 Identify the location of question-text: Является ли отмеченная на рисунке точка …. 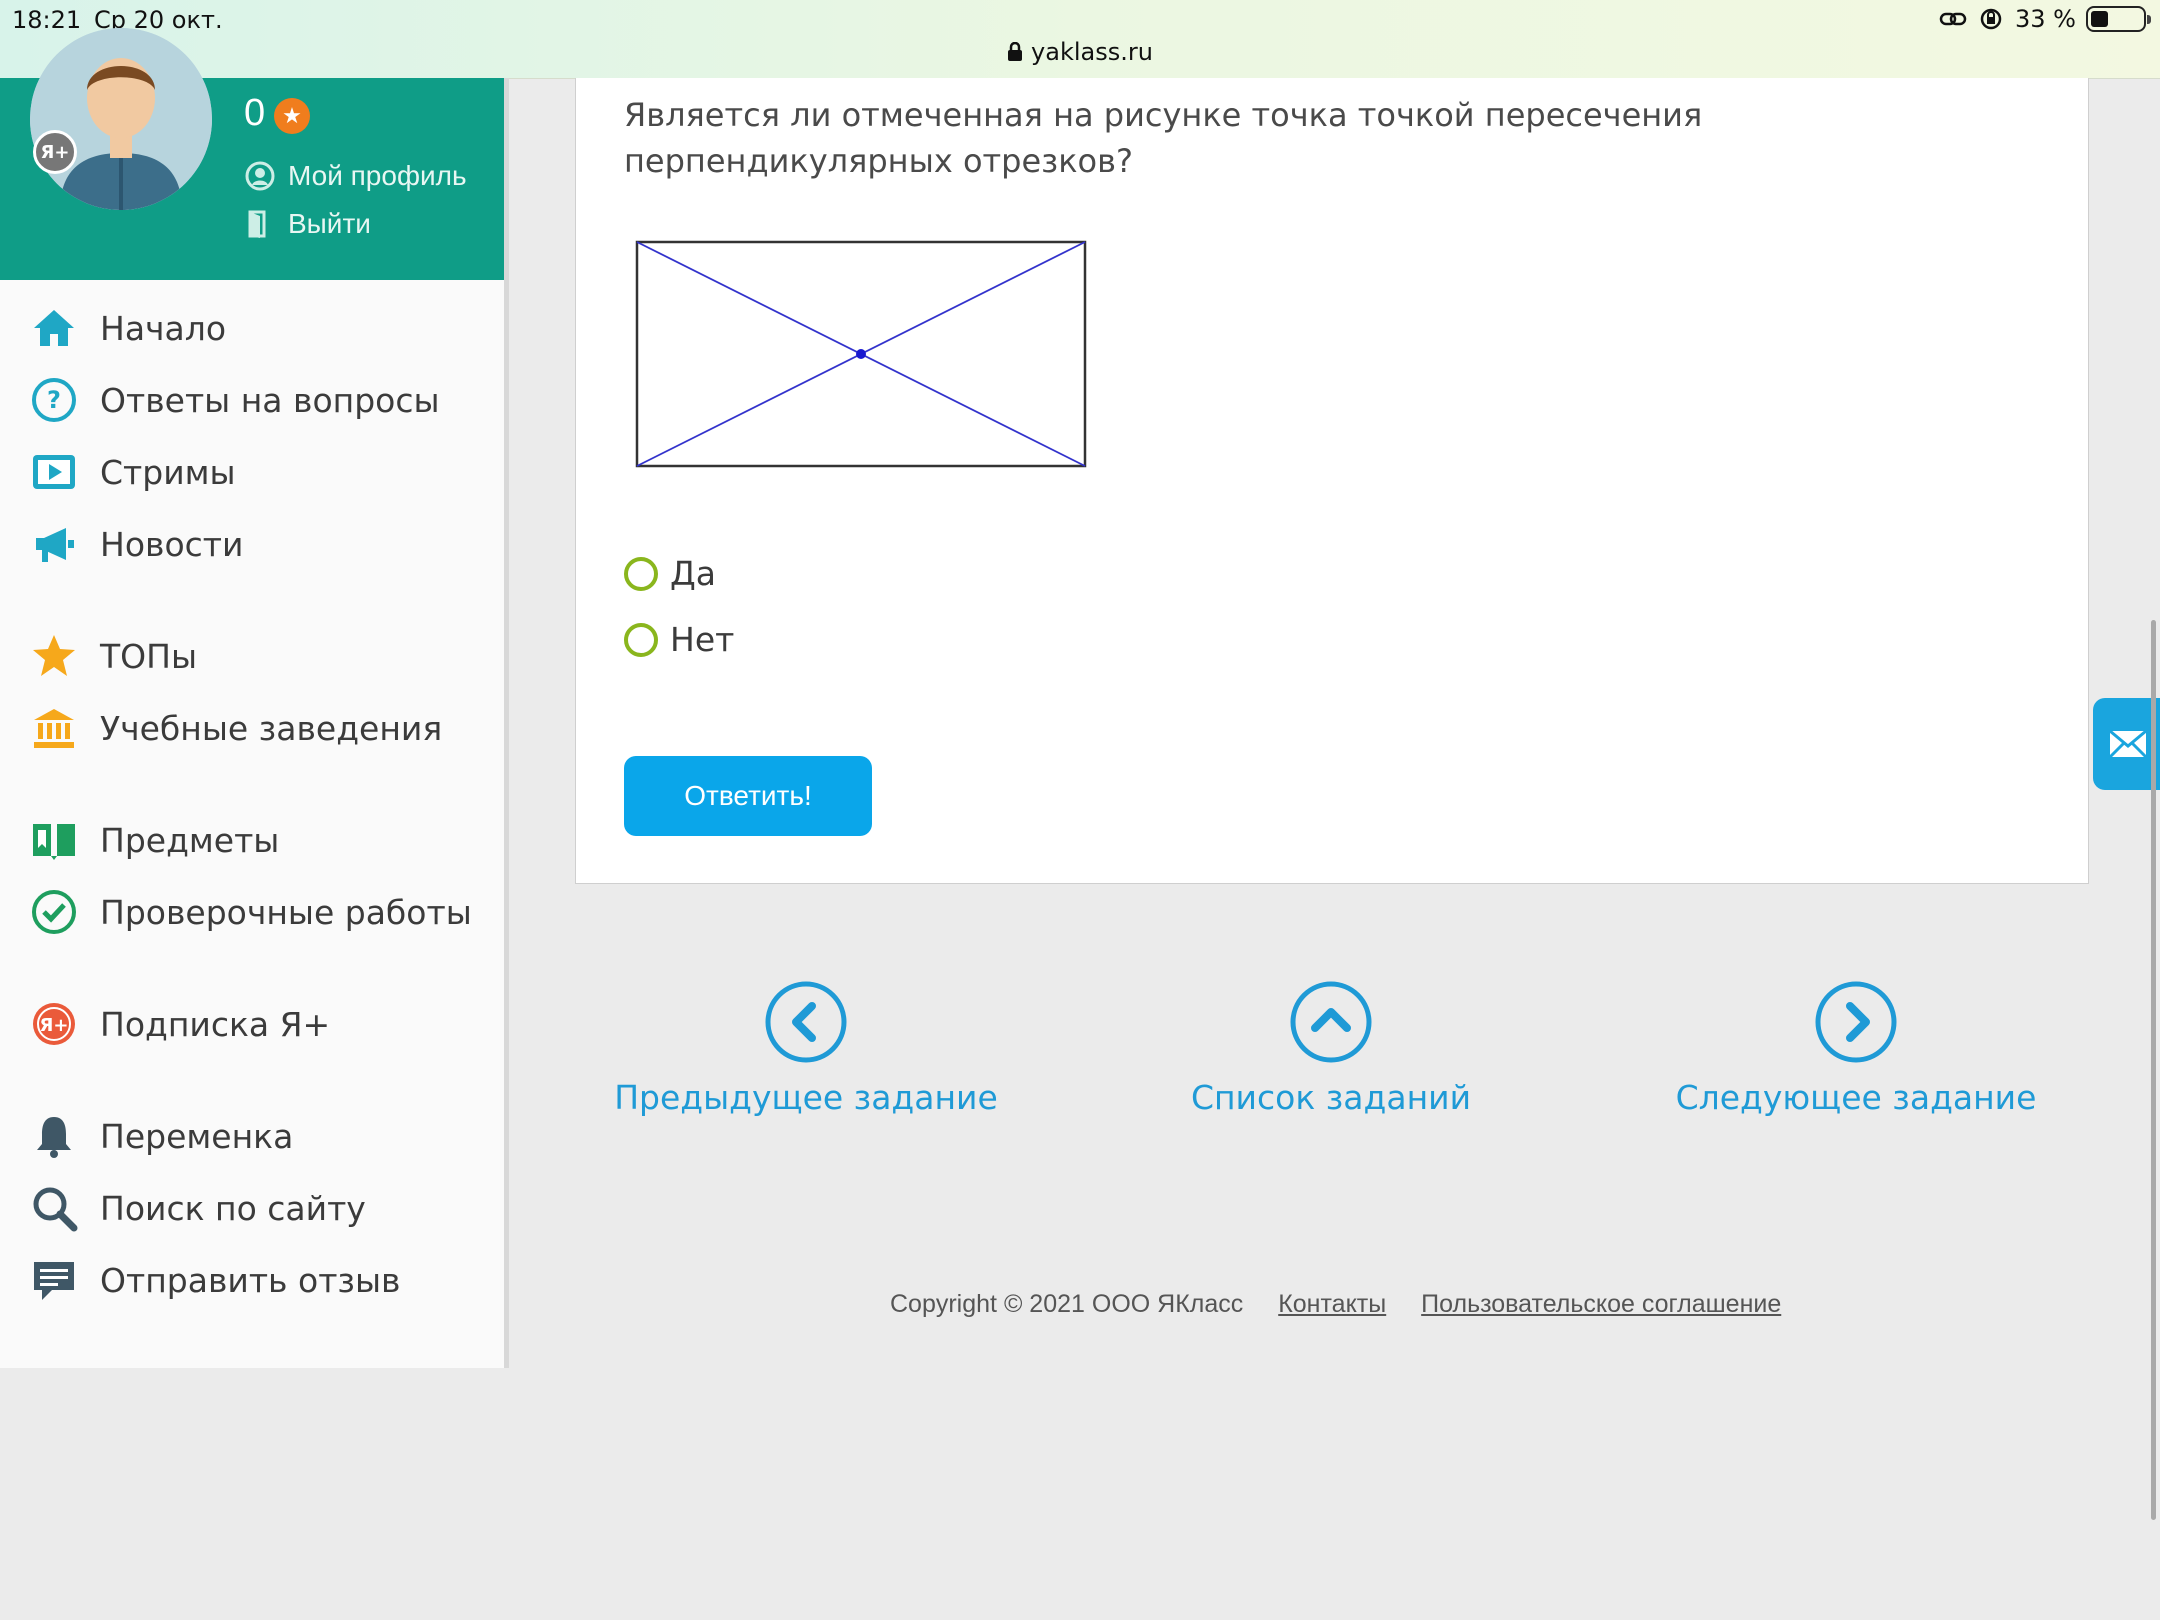
(1163, 138).